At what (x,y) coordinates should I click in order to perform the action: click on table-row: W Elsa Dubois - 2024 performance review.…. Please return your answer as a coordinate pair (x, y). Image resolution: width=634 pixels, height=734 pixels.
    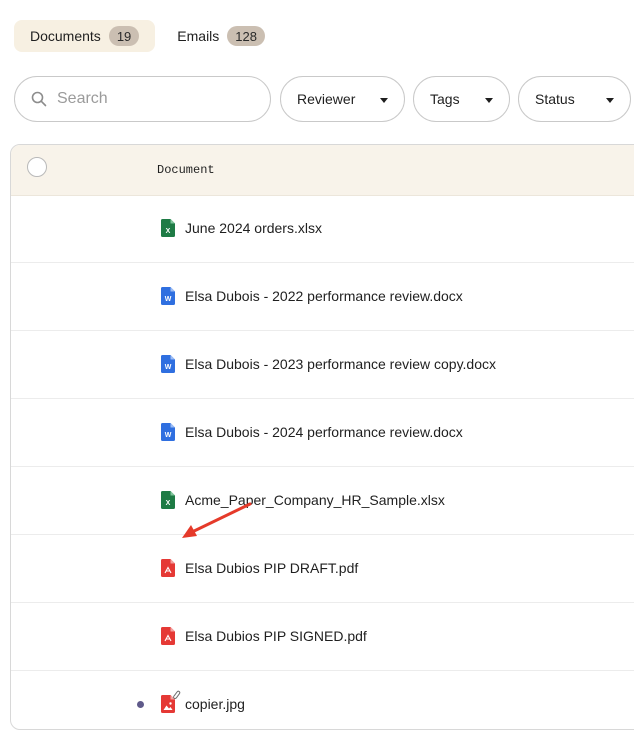
    Looking at the image, I should click on (322, 433).